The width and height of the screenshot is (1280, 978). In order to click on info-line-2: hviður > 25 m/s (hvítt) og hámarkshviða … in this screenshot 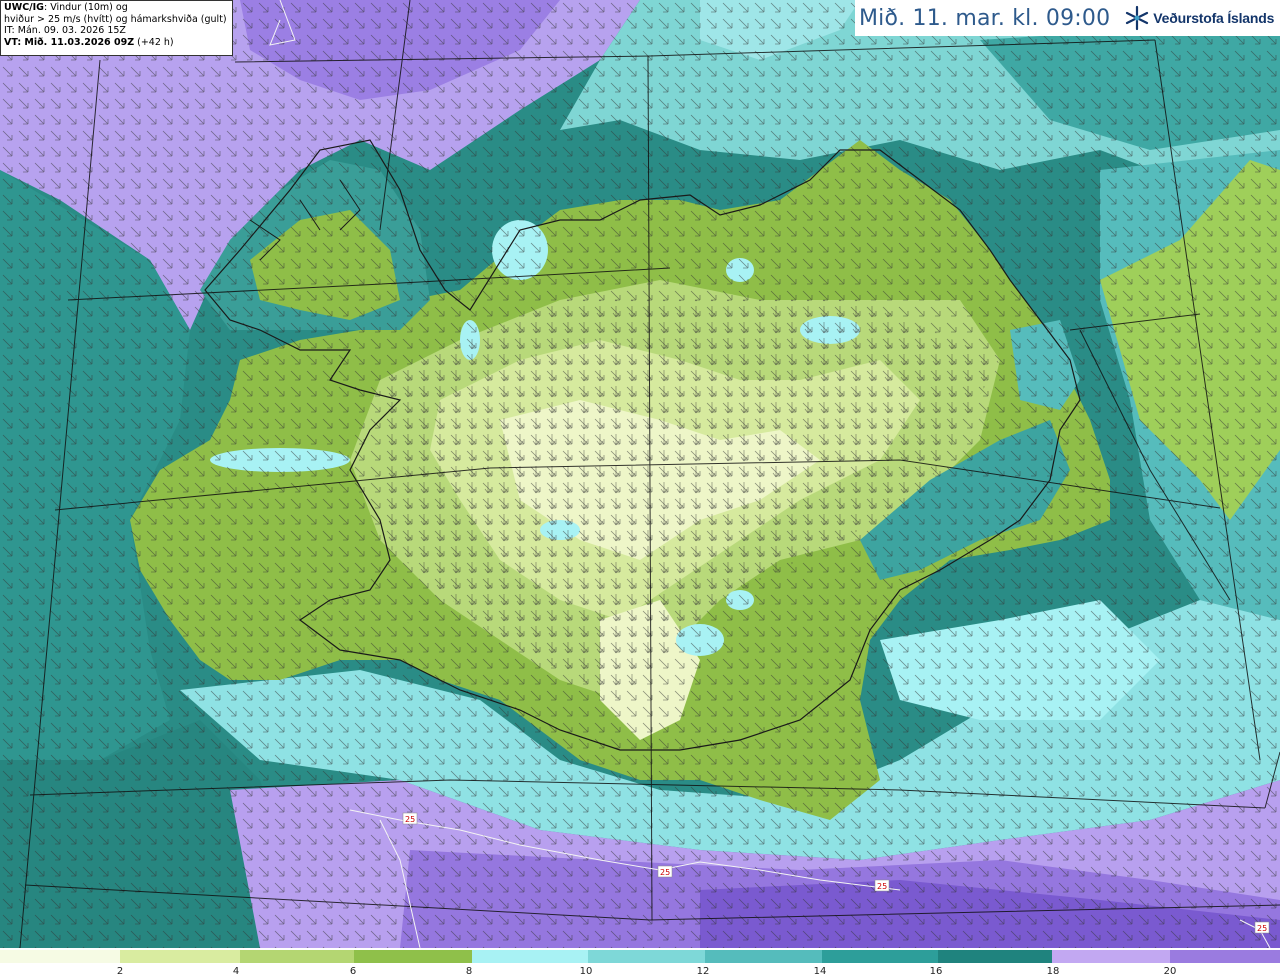, I will do `click(115, 19)`.